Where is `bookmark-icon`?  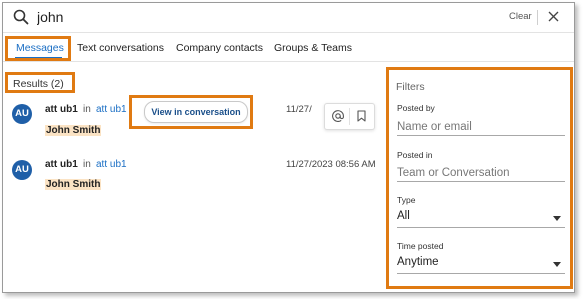 bookmark-icon is located at coordinates (361, 116).